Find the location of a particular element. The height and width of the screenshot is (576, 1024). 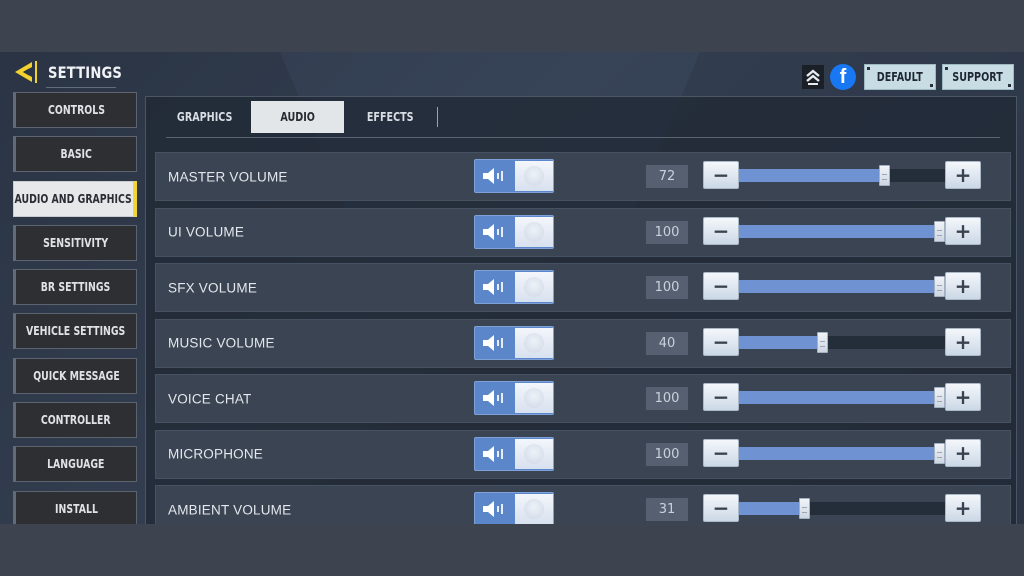

default-button-label: DEFAULT is located at coordinates (900, 77).